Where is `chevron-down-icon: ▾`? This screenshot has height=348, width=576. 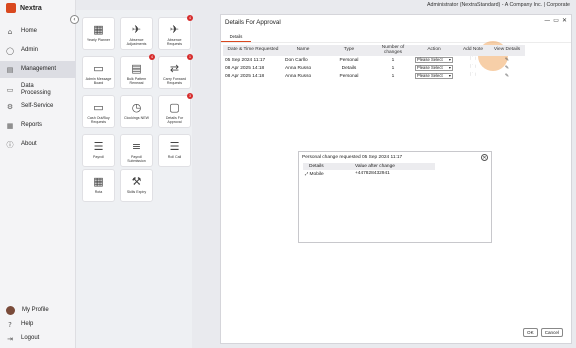 chevron-down-icon: ▾ is located at coordinates (449, 60).